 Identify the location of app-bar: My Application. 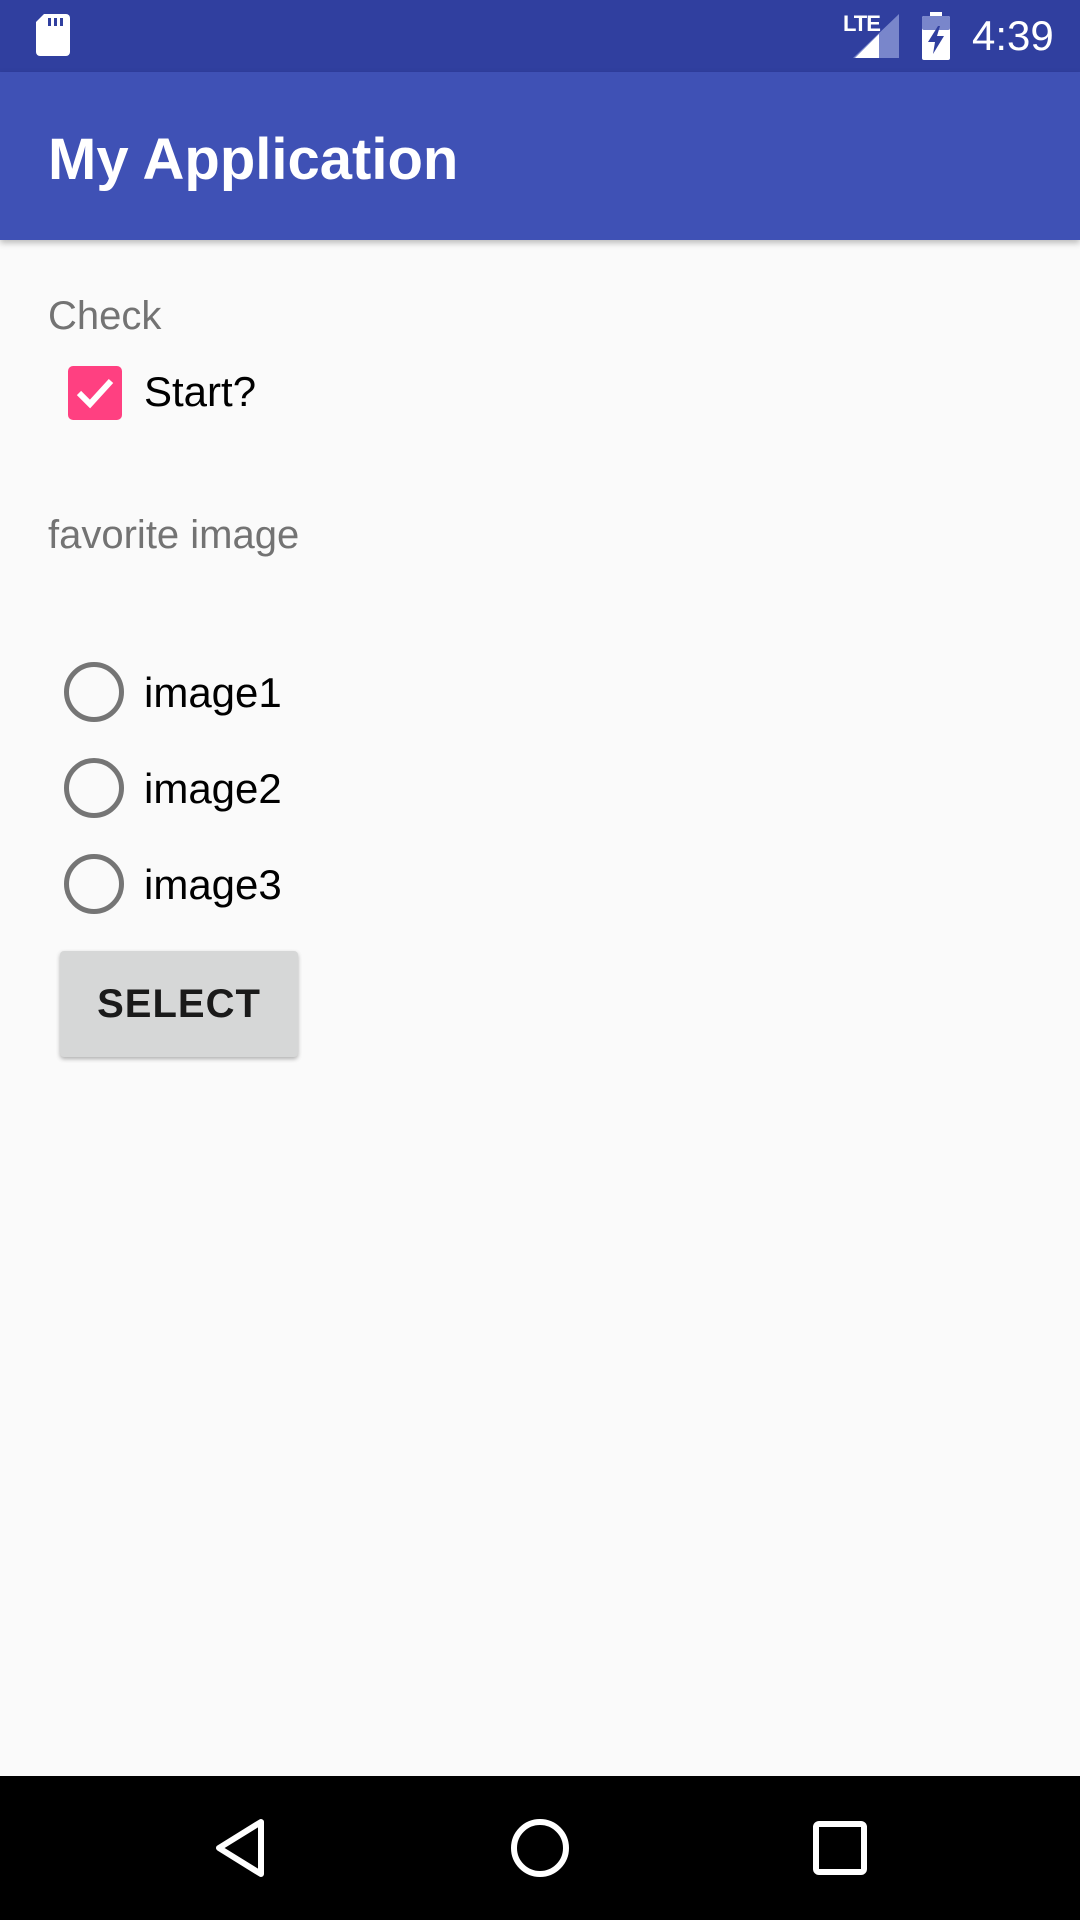
(540, 156).